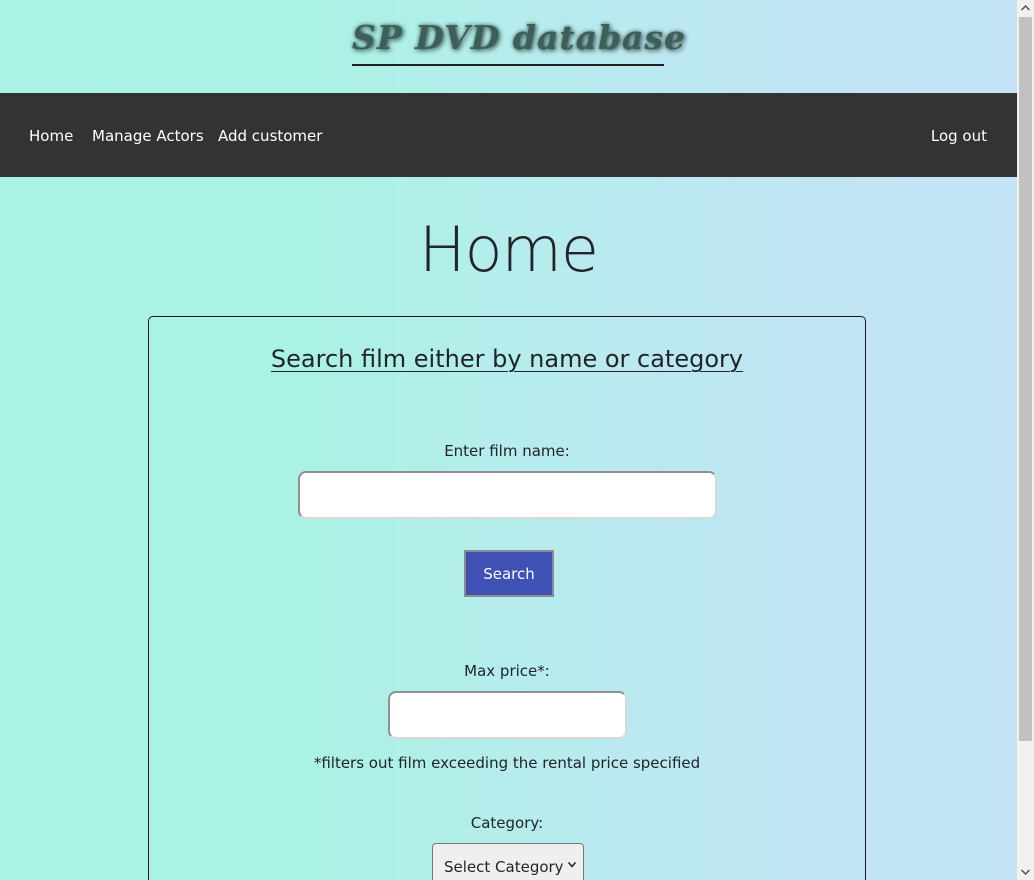 The width and height of the screenshot is (1034, 880). I want to click on page-title: Home, so click(508, 249).